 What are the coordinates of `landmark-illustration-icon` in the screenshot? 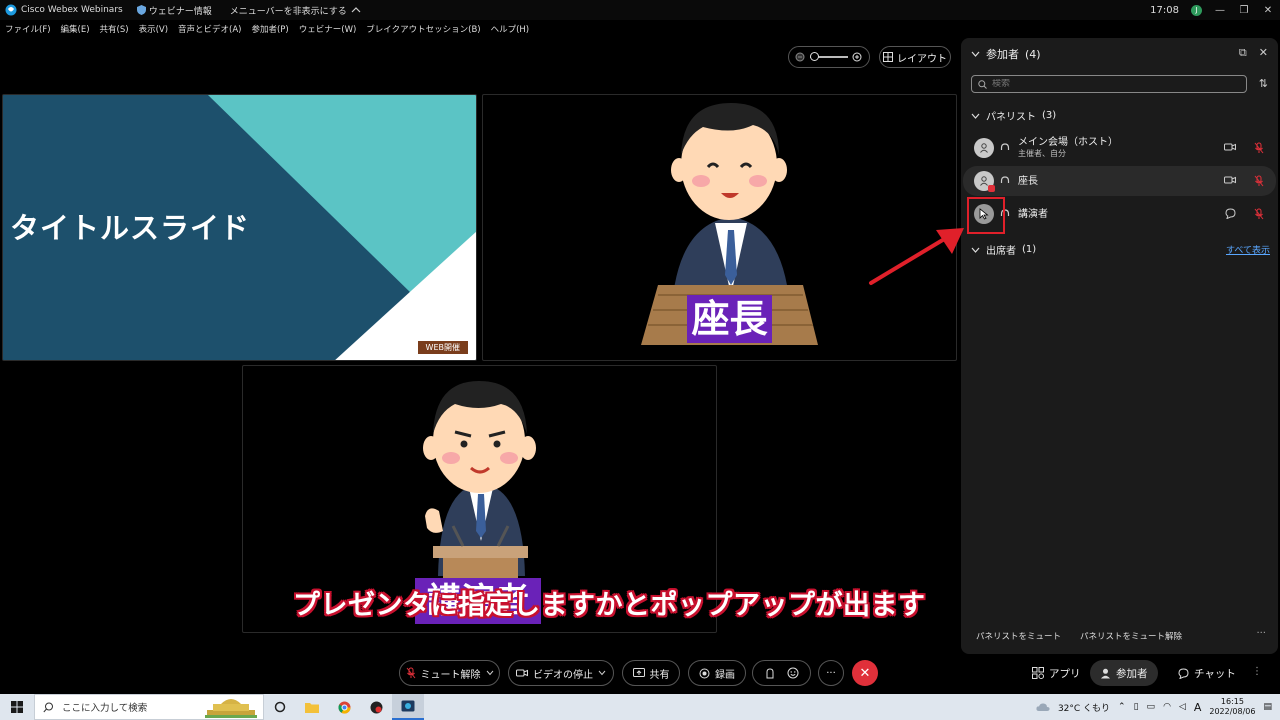 It's located at (231, 708).